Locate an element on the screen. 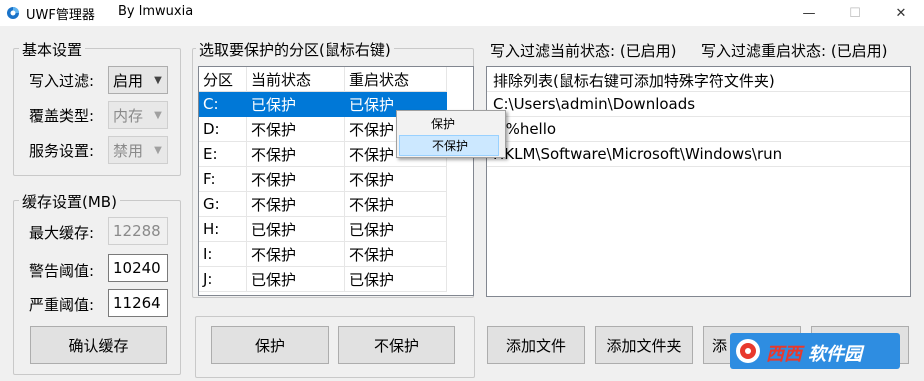 This screenshot has height=381, width=924. minimize-icon: — is located at coordinates (809, 13).